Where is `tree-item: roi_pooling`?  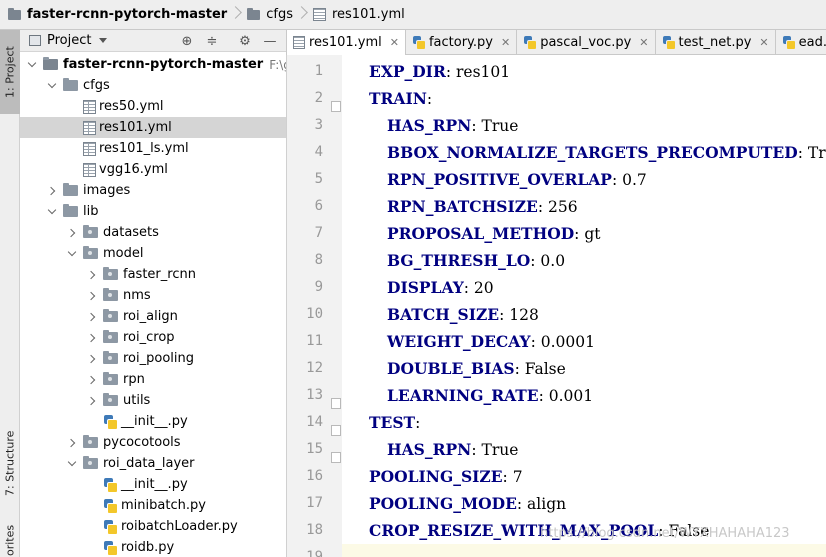
tree-item: roi_pooling is located at coordinates (153, 358).